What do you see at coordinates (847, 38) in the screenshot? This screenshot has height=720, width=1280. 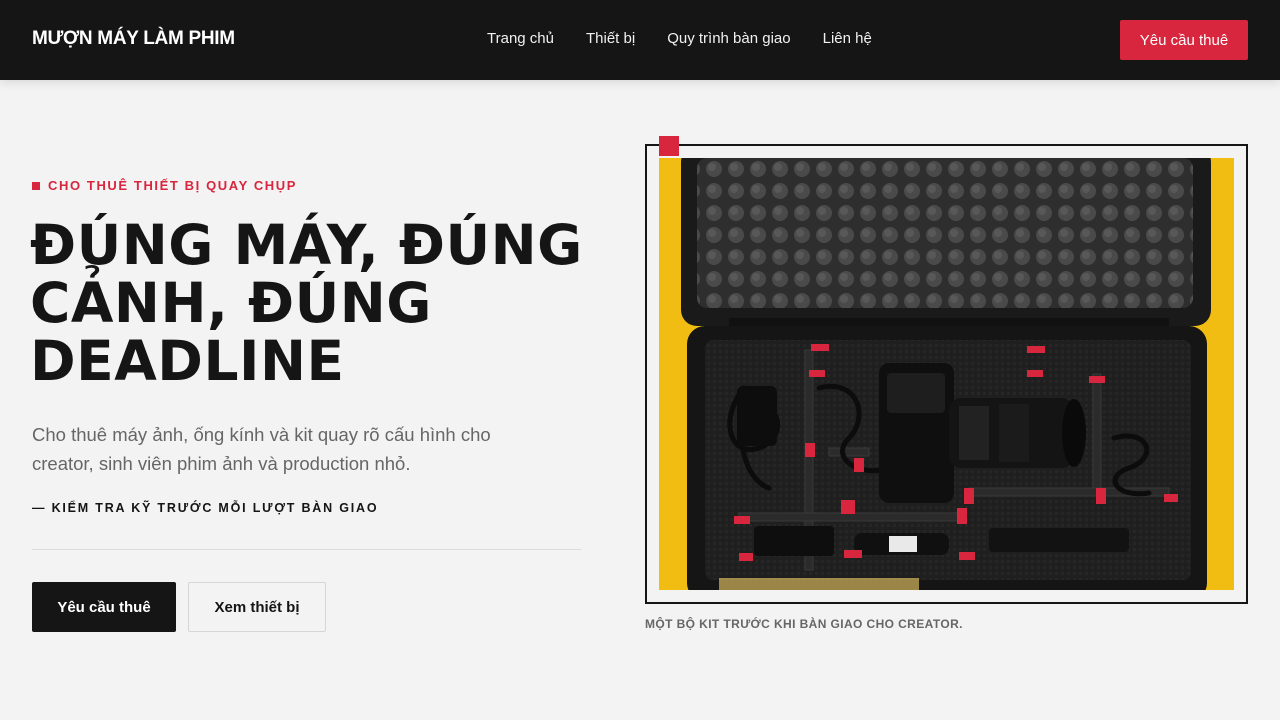 I see `nav-item-contact: Liên hệ` at bounding box center [847, 38].